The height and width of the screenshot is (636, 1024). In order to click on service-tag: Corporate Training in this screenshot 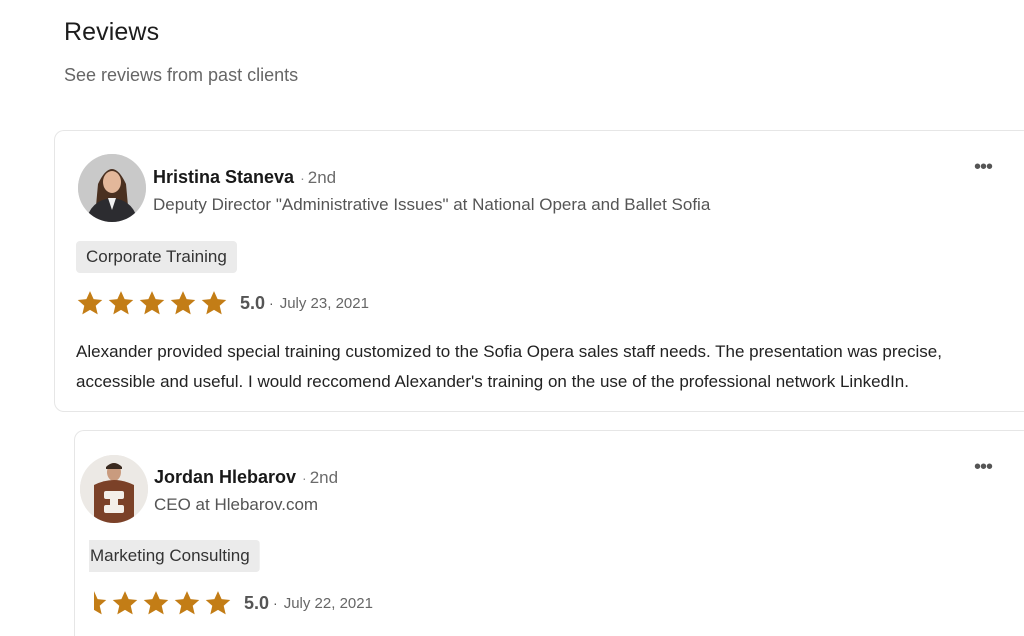, I will do `click(156, 257)`.